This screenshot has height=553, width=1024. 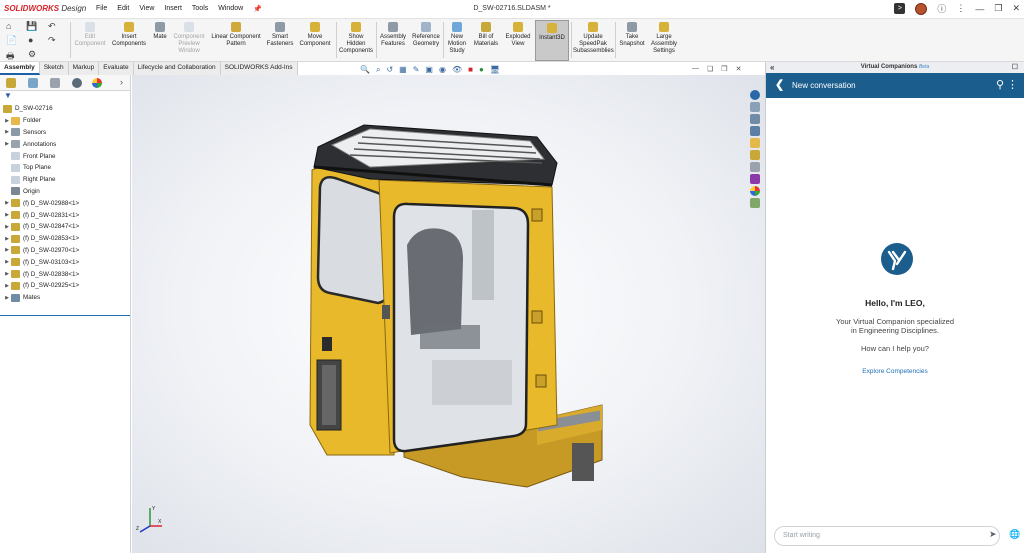 What do you see at coordinates (65, 239) in the screenshot?
I see `tree-item: ▶ (f) D_SW-02853<1>` at bounding box center [65, 239].